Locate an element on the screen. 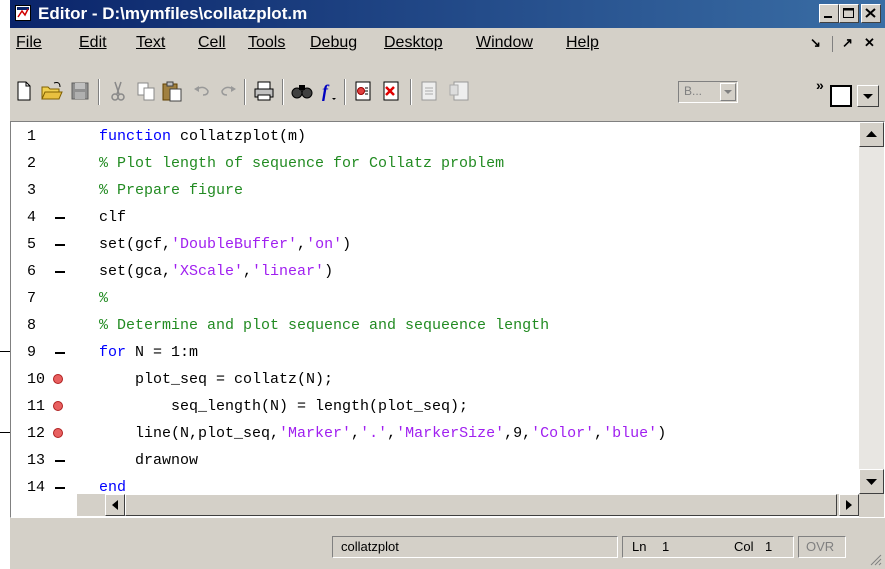 The image size is (885, 569). code-text: drawnow is located at coordinates (149, 460).